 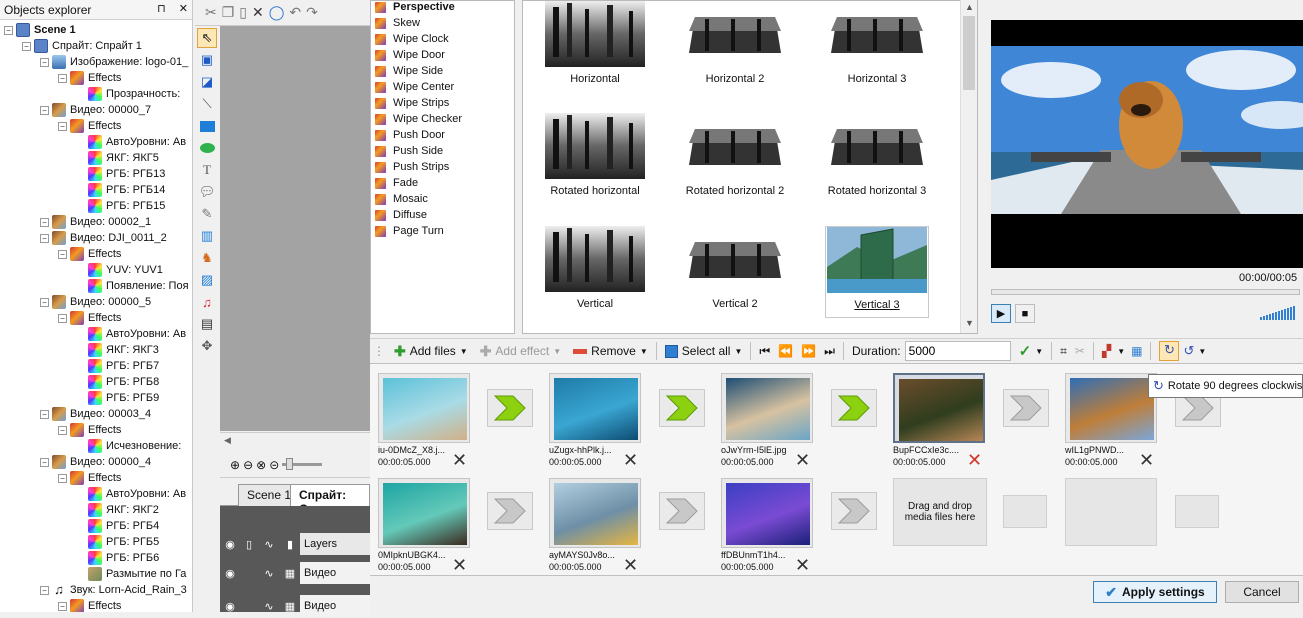 I want to click on transition-thumb: Vertical 2, so click(x=735, y=268).